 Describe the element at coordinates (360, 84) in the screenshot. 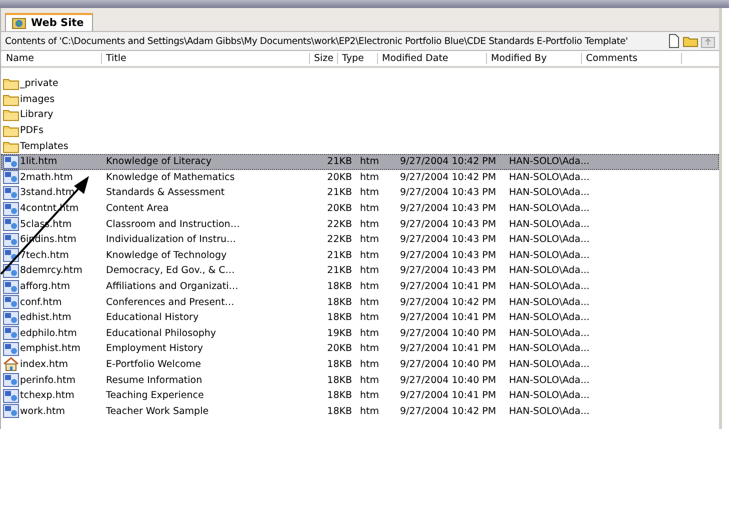

I see `file-row: _private` at that location.